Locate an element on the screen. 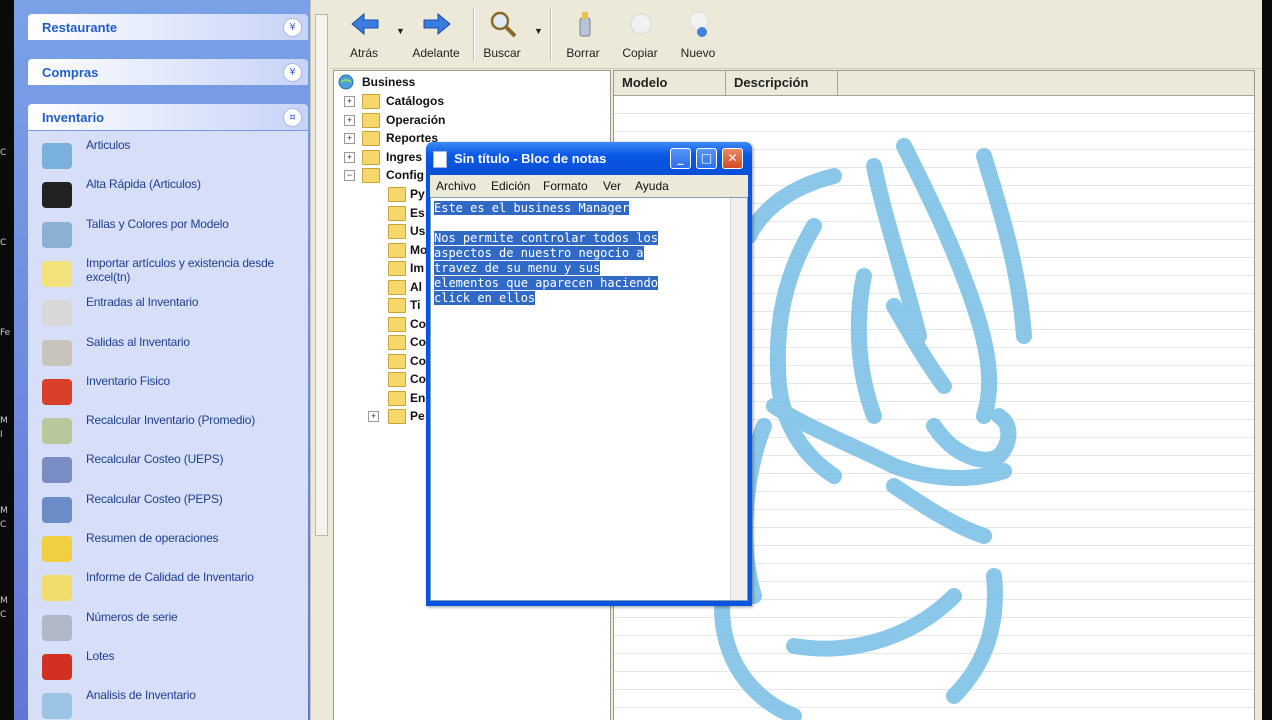  task-item: Lotes is located at coordinates (168, 667).